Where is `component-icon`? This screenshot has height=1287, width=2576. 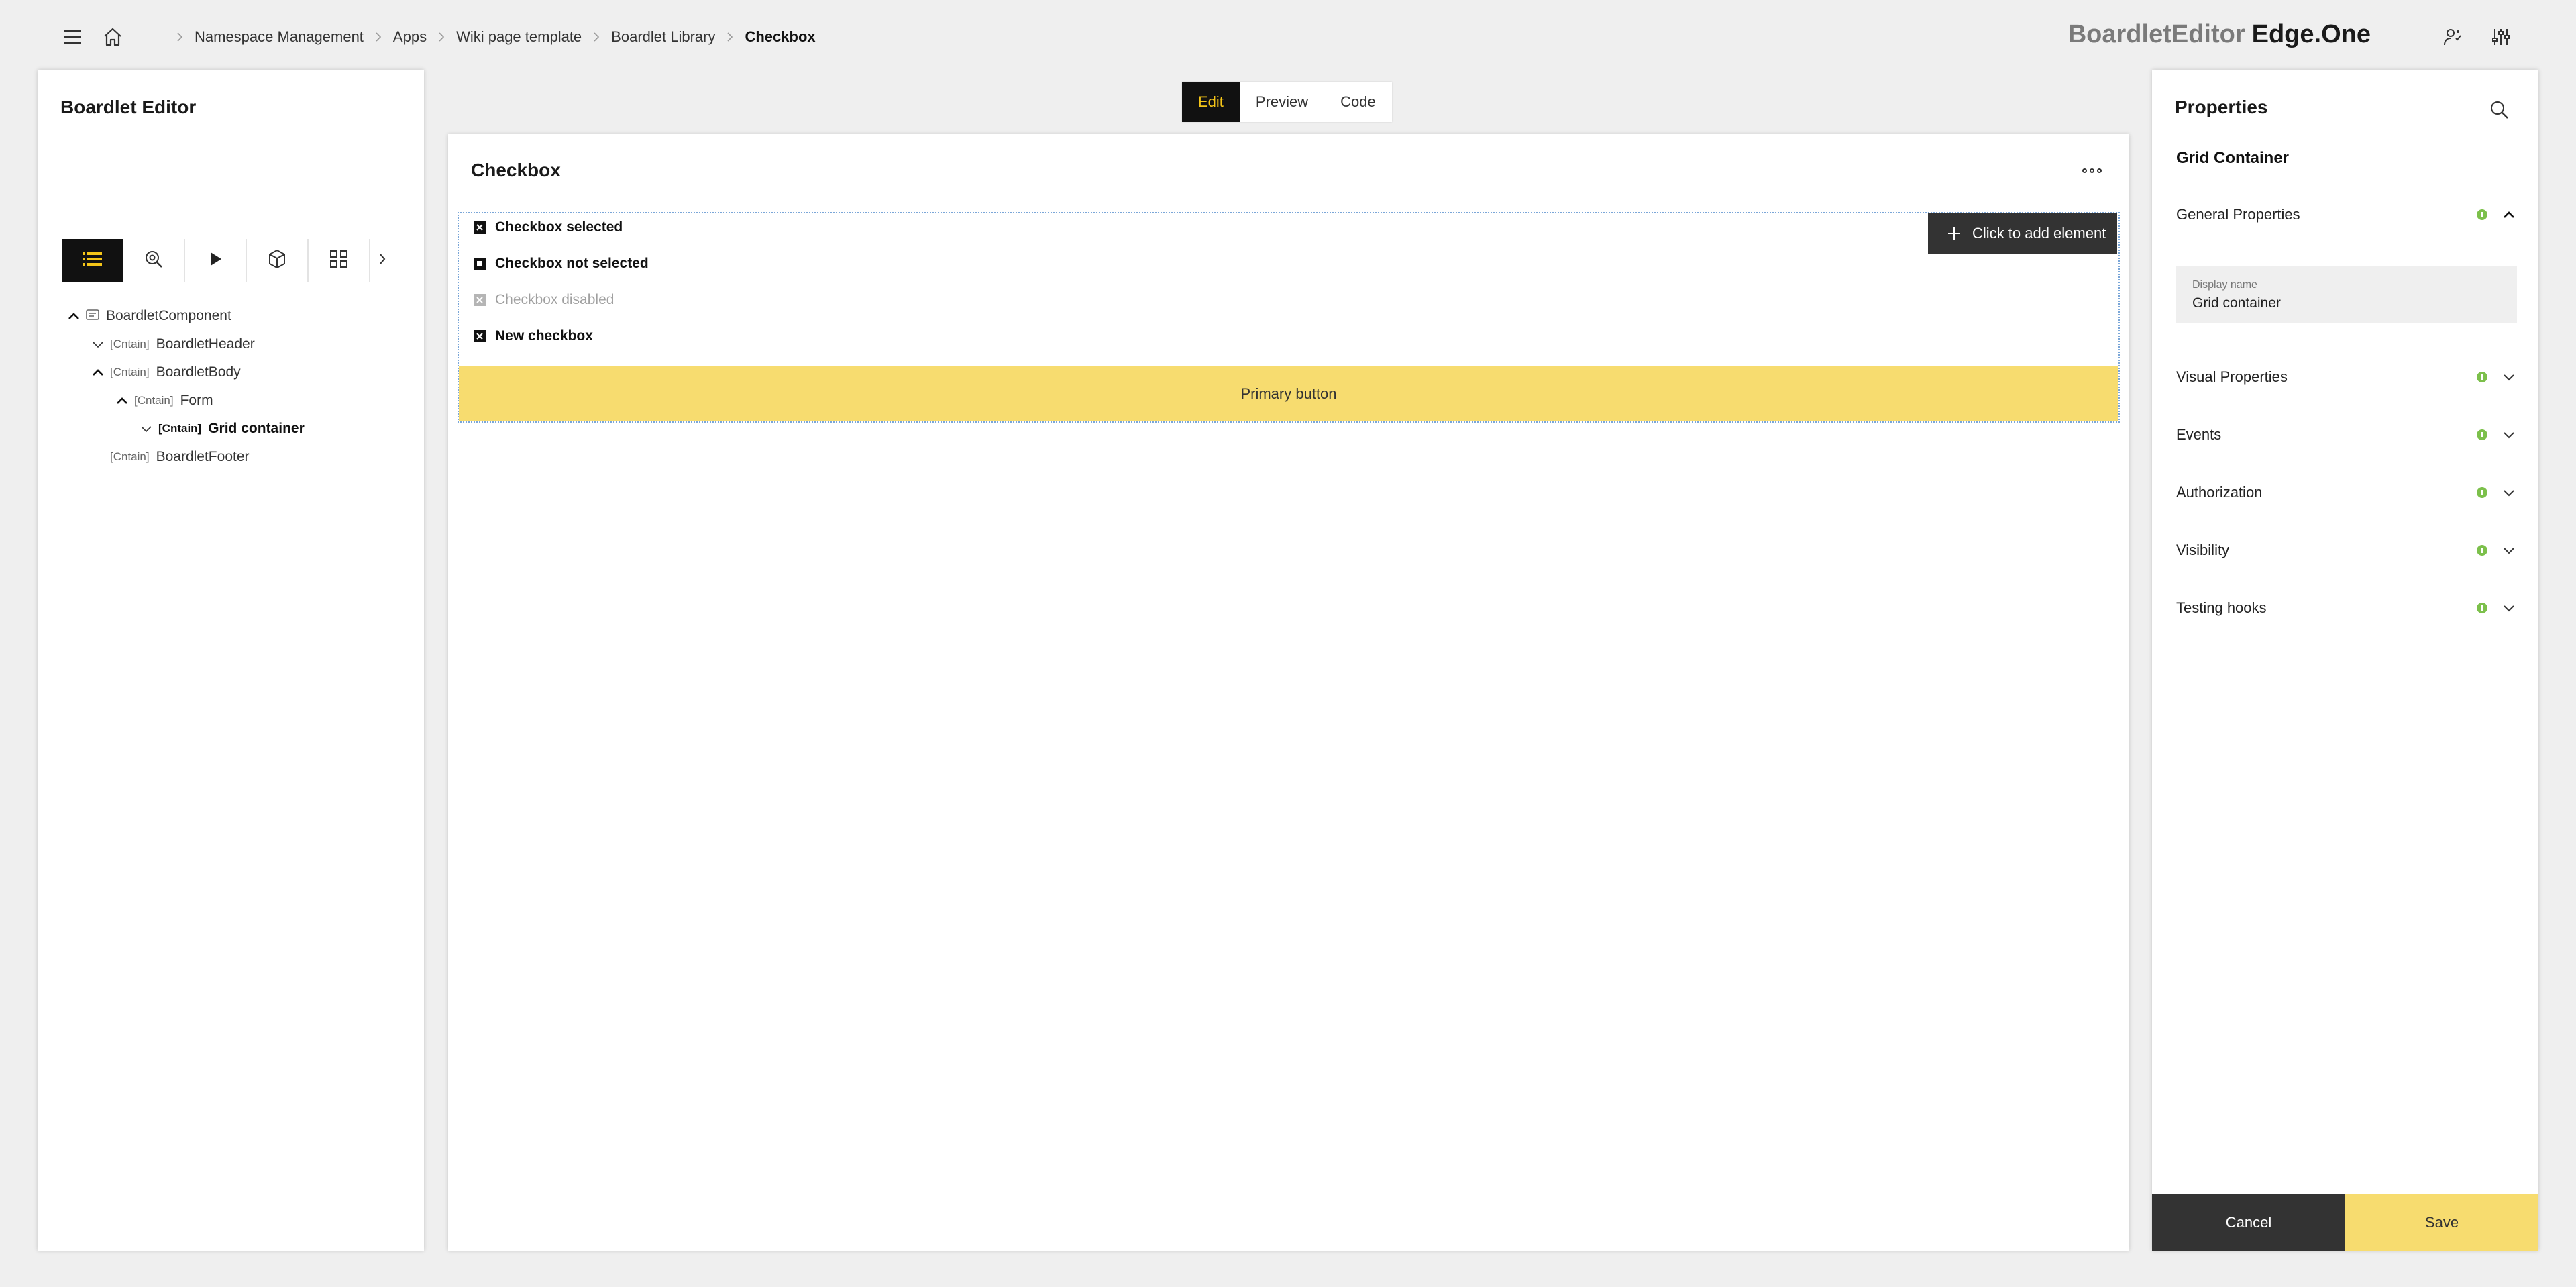
component-icon is located at coordinates (92, 316).